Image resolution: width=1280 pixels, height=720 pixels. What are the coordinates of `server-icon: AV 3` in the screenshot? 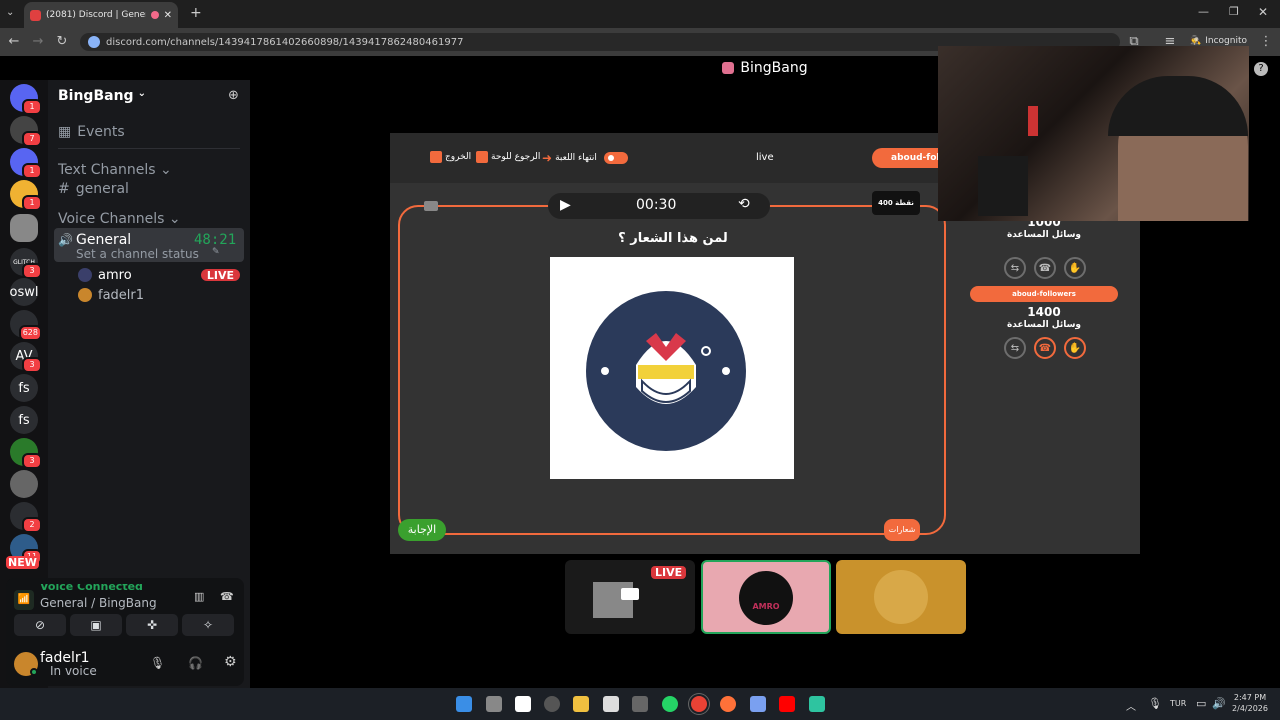 It's located at (26, 357).